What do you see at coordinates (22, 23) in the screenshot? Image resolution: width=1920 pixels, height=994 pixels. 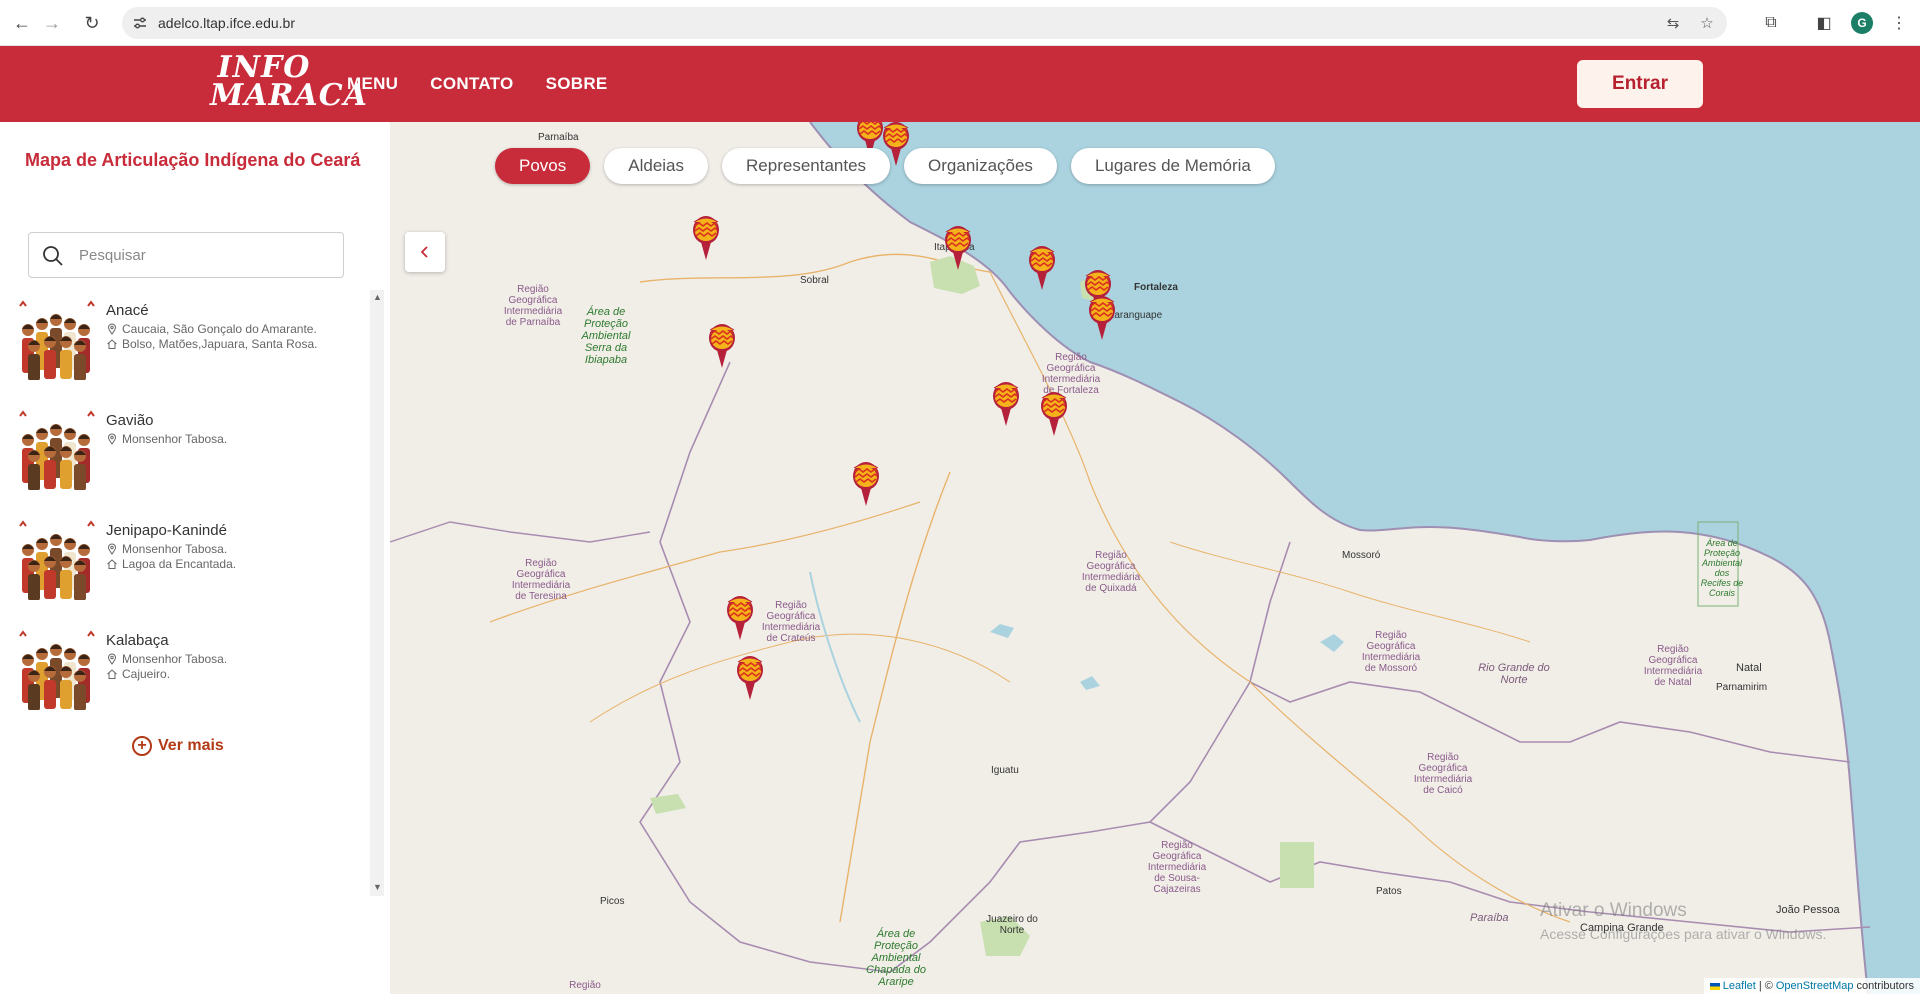 I see `back-icon: ←` at bounding box center [22, 23].